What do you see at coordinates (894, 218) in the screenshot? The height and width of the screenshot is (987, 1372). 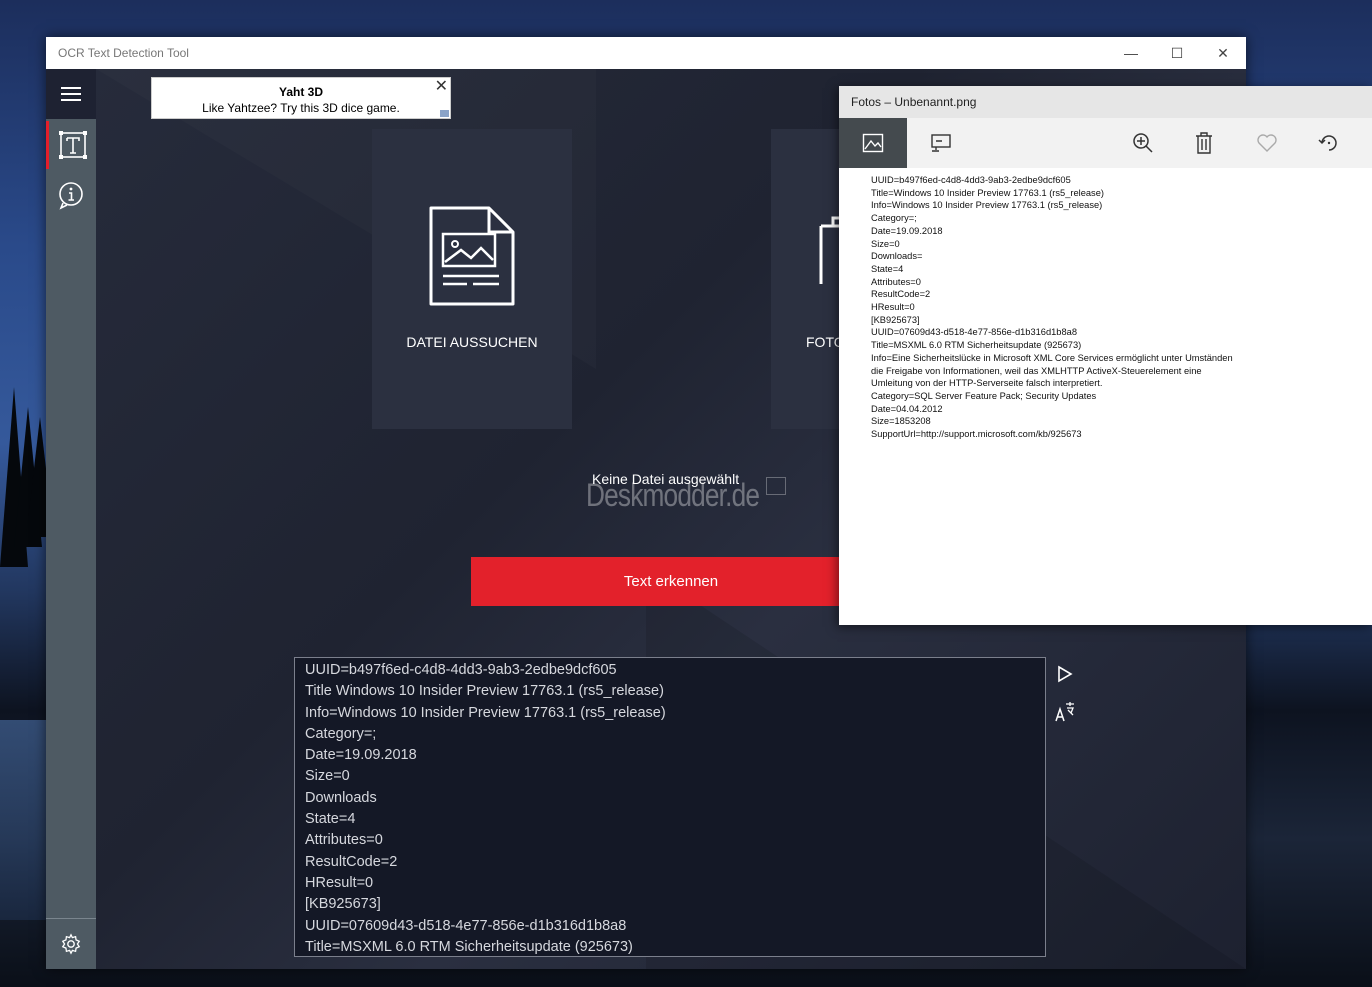 I see `photo-text-line: Category=;` at bounding box center [894, 218].